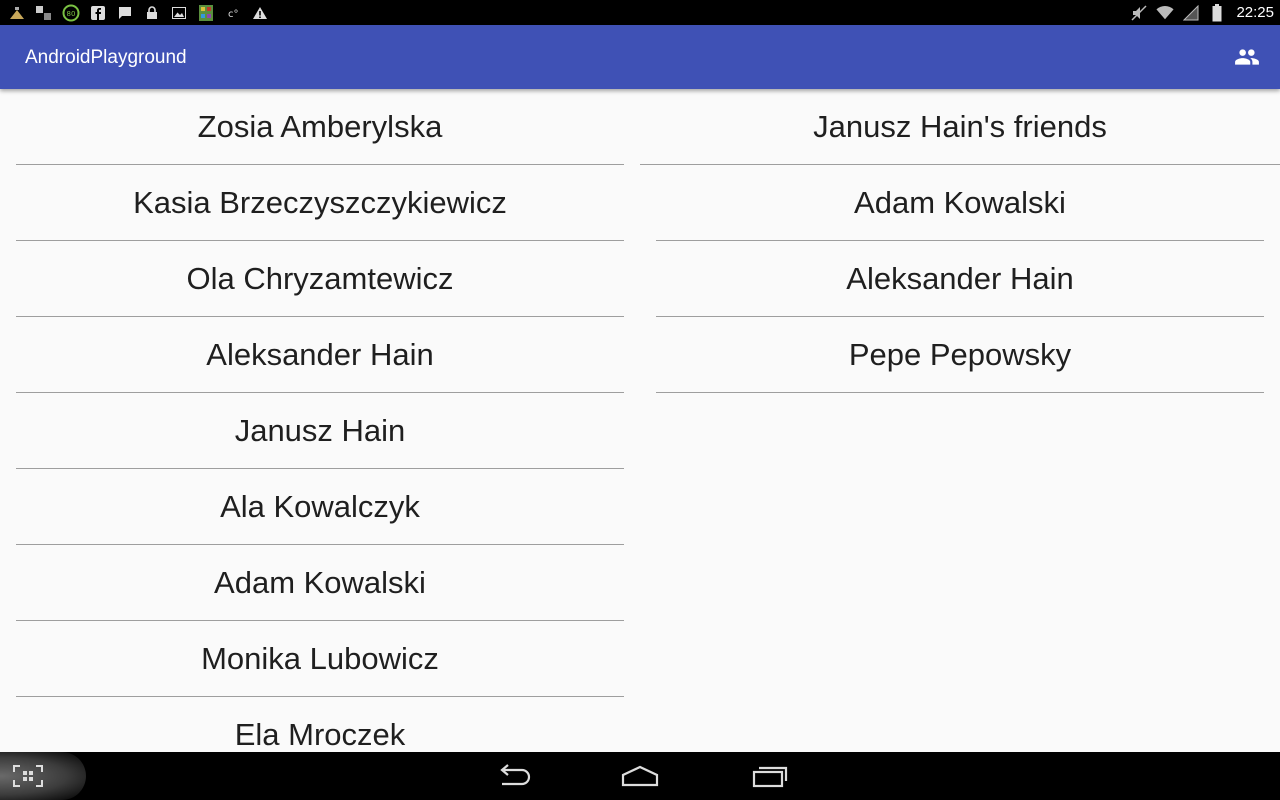 The height and width of the screenshot is (800, 1280). What do you see at coordinates (320, 203) in the screenshot?
I see `list-item: Kasia Brzeczyszczykiewicz` at bounding box center [320, 203].